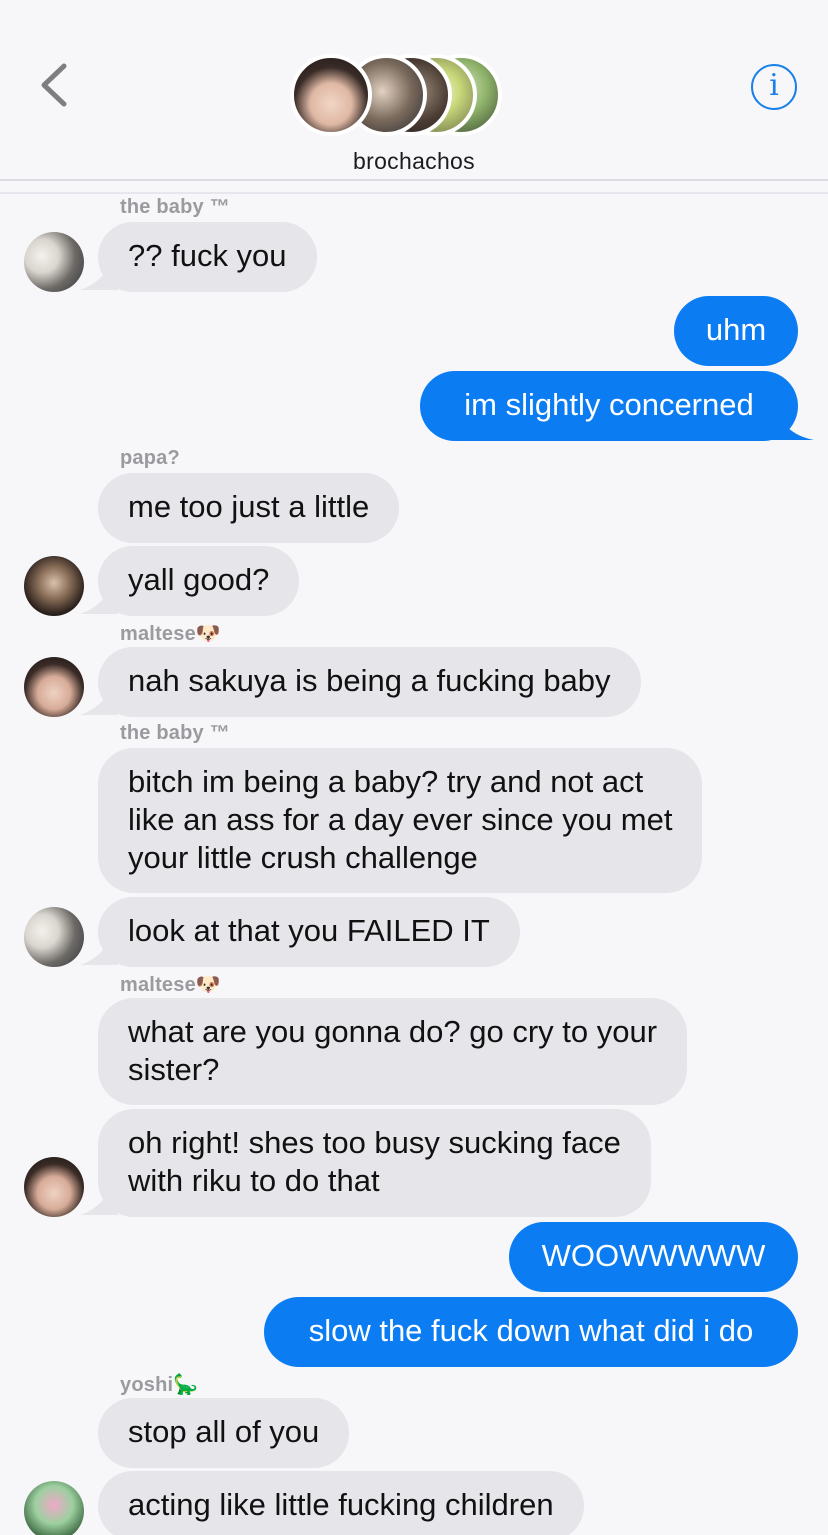  What do you see at coordinates (386, 781) in the screenshot?
I see `message-text-line: bitch im being a baby? try and not act` at bounding box center [386, 781].